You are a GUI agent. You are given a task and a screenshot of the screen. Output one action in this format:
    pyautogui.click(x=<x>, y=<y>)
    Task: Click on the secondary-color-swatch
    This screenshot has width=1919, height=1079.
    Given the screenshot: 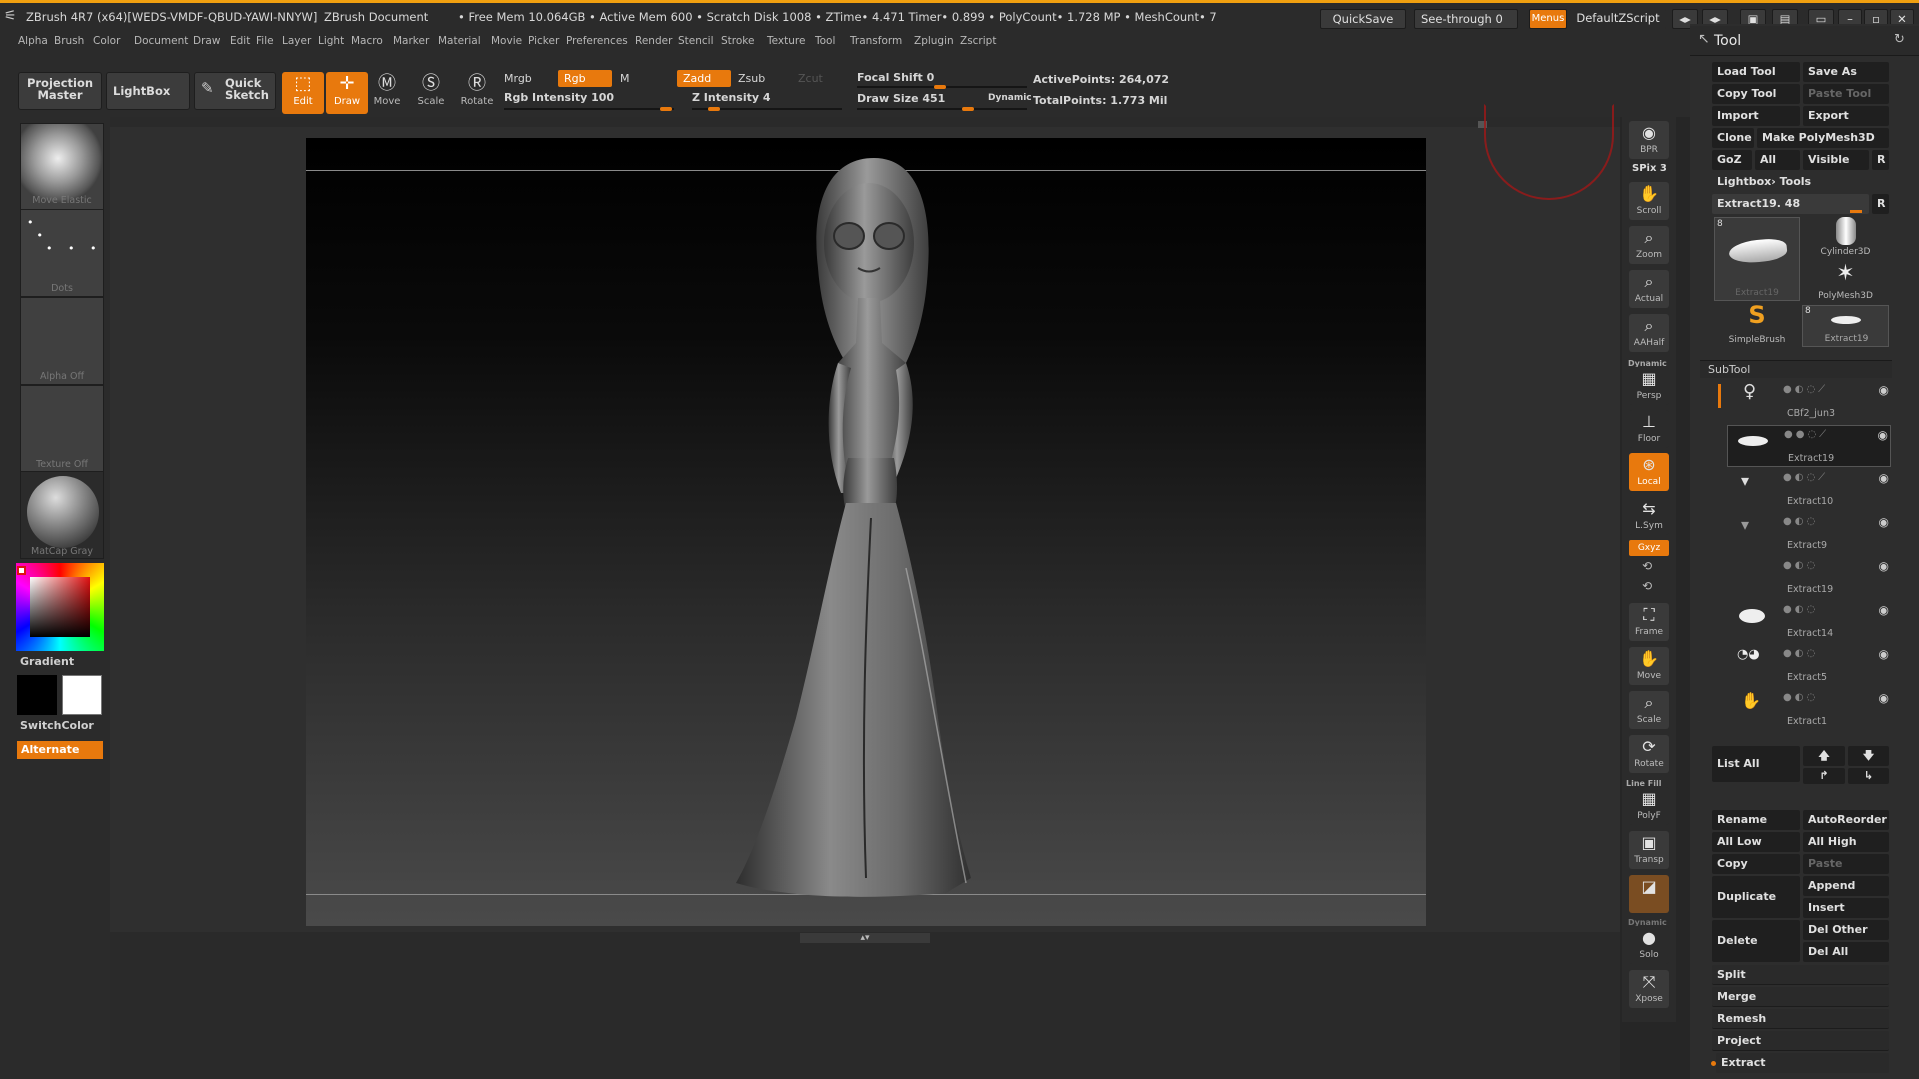 What is the action you would take?
    pyautogui.click(x=37, y=695)
    